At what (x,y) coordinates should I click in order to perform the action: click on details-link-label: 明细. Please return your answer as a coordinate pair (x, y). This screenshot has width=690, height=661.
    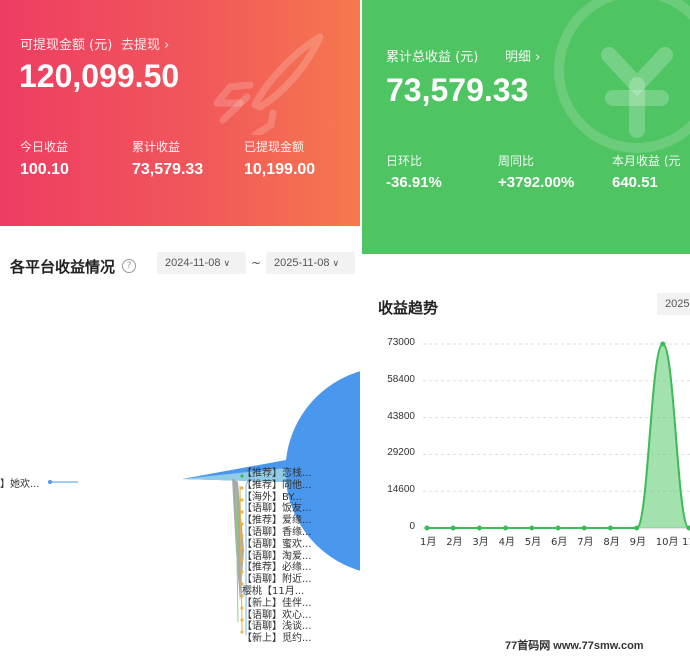
    Looking at the image, I should click on (518, 57).